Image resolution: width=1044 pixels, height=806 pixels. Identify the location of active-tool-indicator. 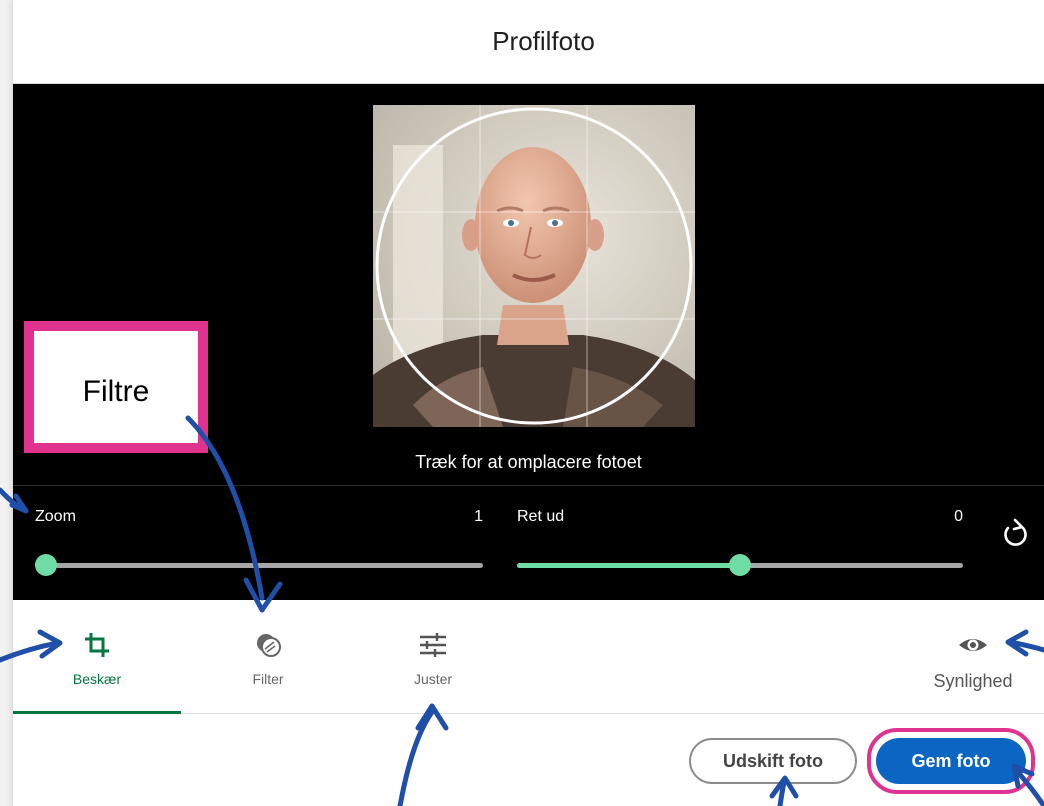
(97, 712).